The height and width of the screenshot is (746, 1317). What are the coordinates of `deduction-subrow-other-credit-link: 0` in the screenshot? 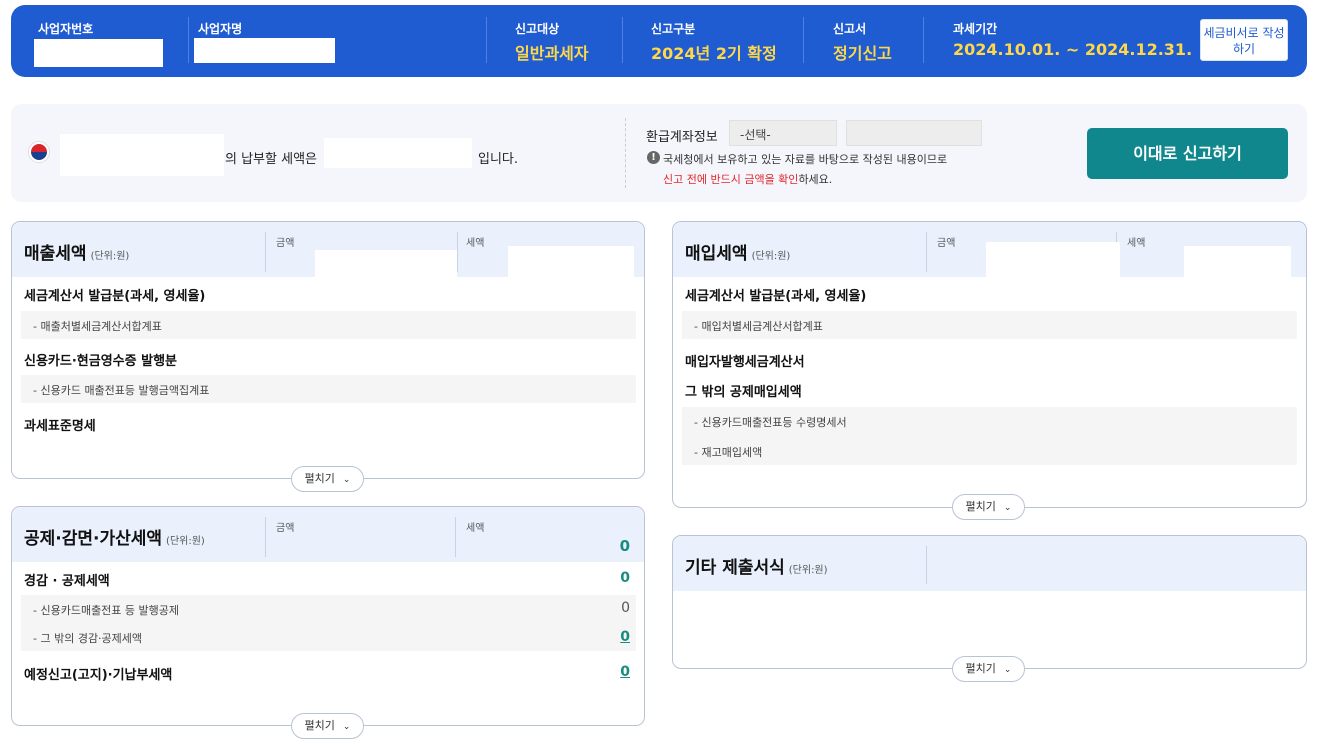 It's located at (625, 637).